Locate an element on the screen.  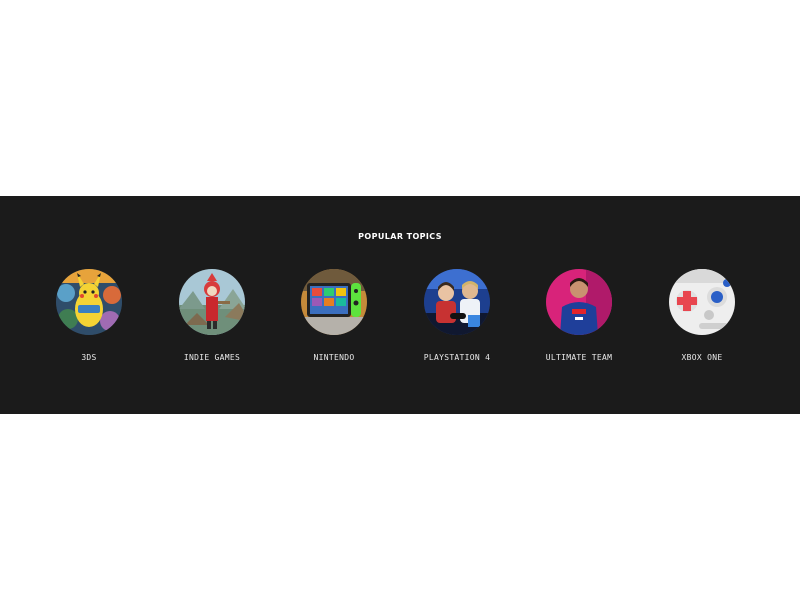
topic-nintendo-label: NINTENDO is located at coordinates (334, 357).